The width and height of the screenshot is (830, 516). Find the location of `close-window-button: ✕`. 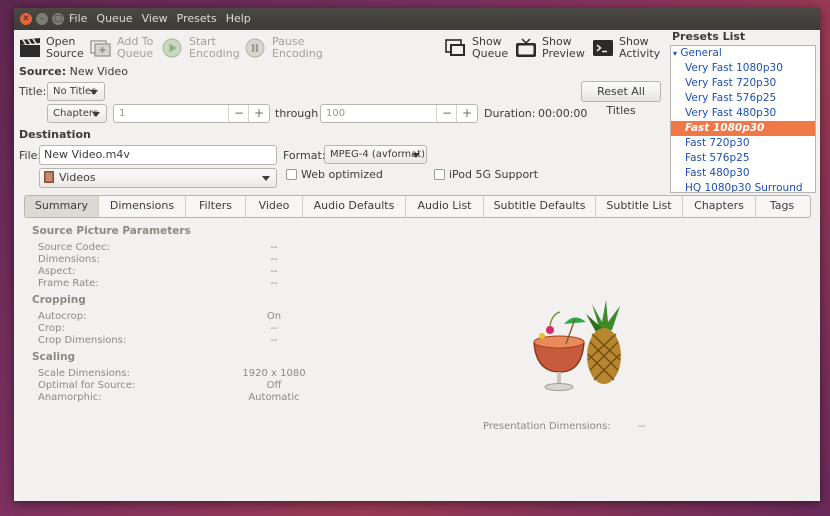

close-window-button: ✕ is located at coordinates (26, 19).